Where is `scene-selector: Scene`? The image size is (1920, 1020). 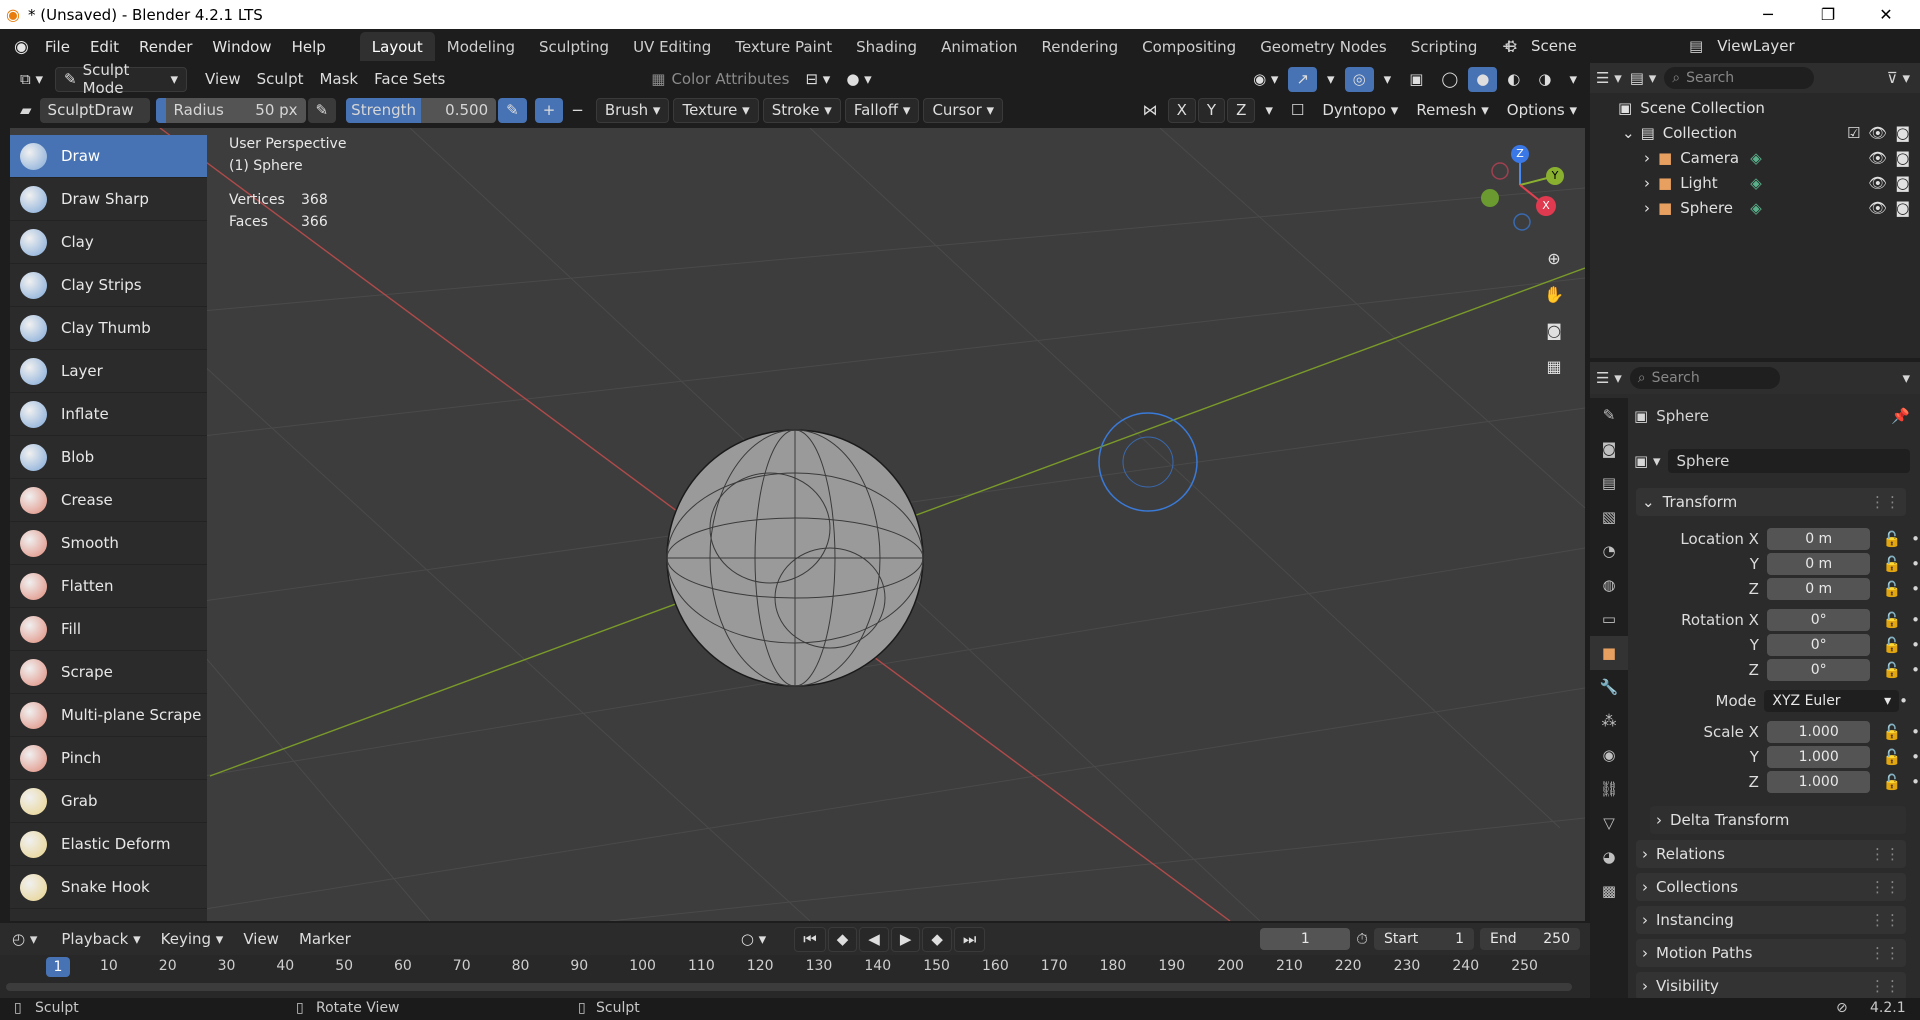 scene-selector: Scene is located at coordinates (1593, 45).